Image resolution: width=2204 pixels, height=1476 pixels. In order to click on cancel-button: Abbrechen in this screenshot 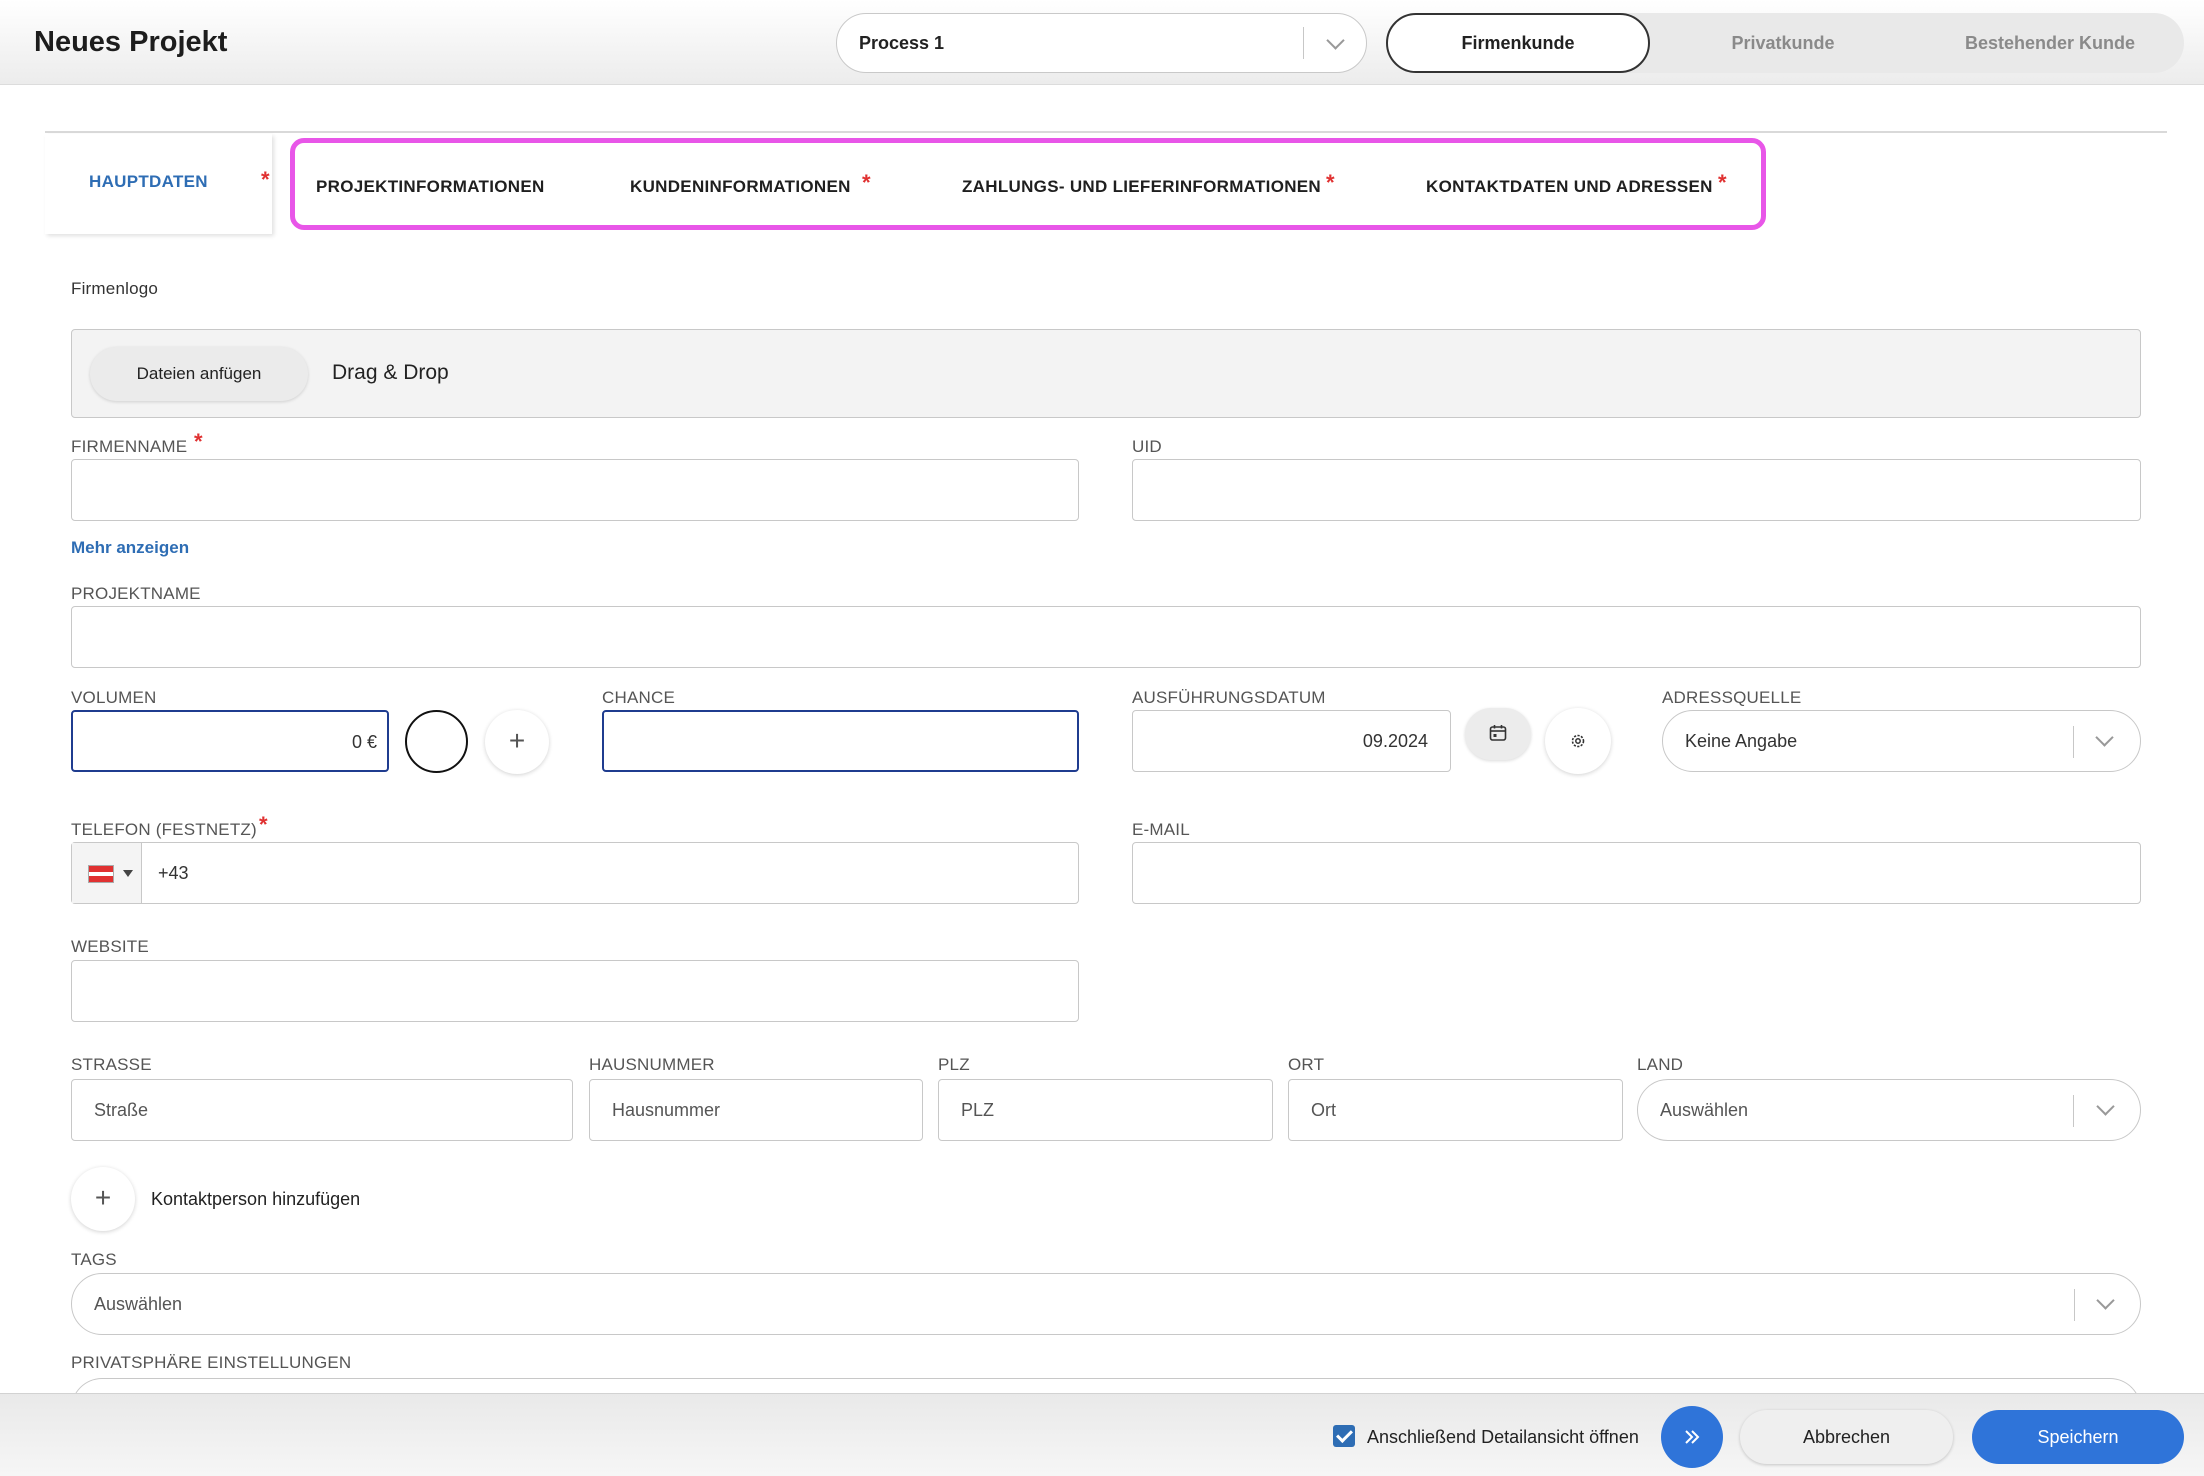, I will do `click(1846, 1437)`.